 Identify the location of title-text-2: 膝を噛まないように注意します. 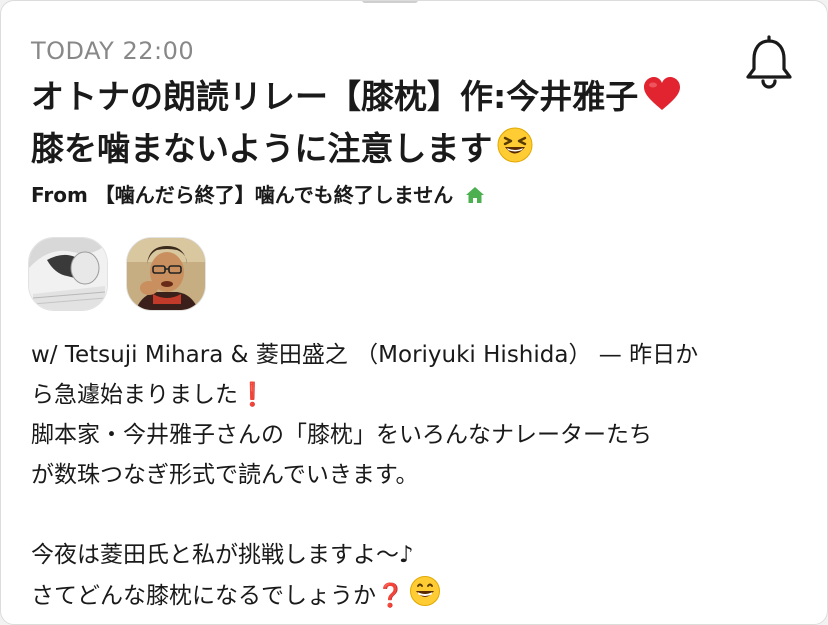
(262, 148).